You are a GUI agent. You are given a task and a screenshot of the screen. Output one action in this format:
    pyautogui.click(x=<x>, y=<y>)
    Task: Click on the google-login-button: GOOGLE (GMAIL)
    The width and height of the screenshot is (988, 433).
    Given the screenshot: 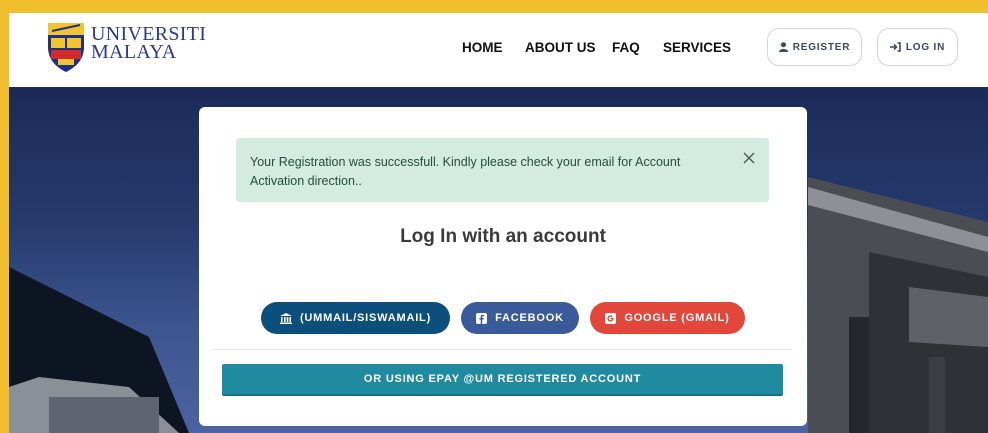 What is the action you would take?
    pyautogui.click(x=667, y=318)
    